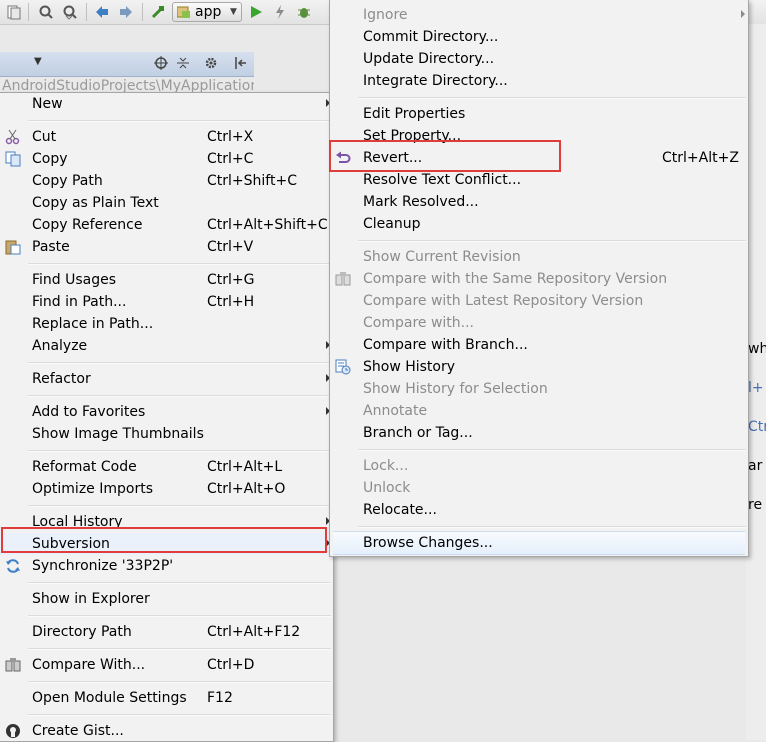 The width and height of the screenshot is (766, 742). What do you see at coordinates (743, 14) in the screenshot?
I see `submenu-arrow-icon` at bounding box center [743, 14].